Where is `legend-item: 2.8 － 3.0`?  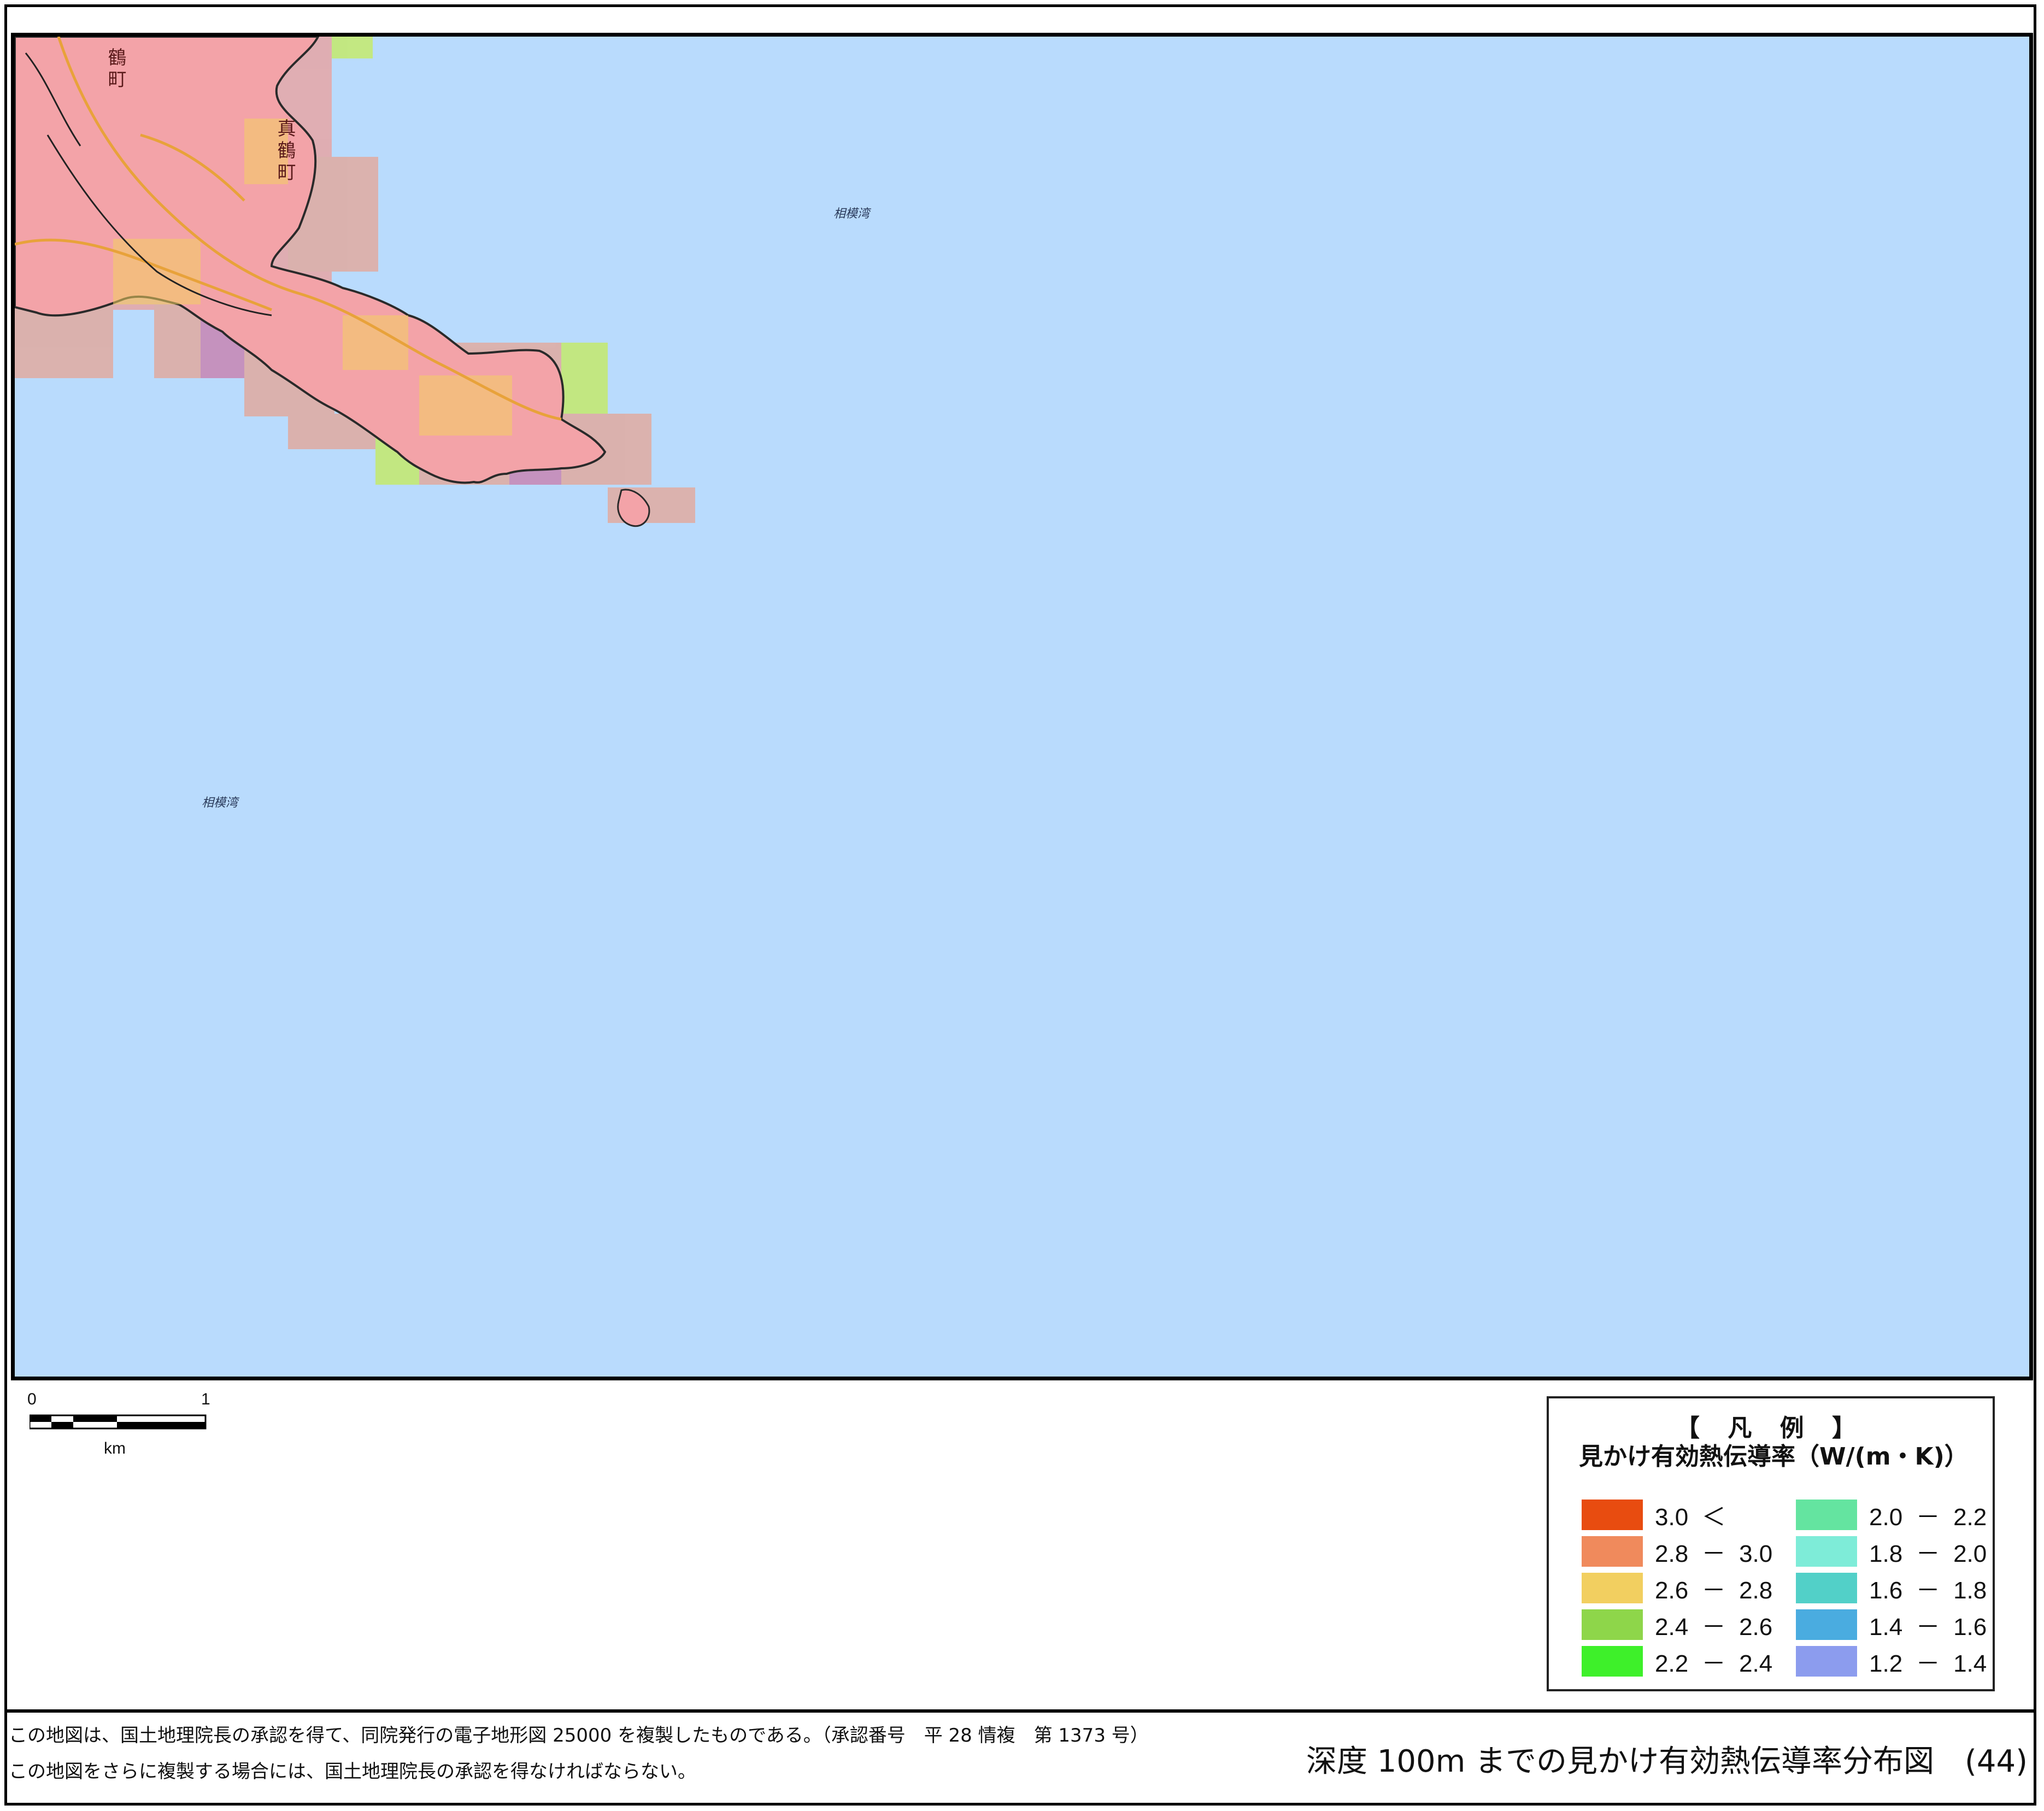 legend-item: 2.8 － 3.0 is located at coordinates (1677, 1551).